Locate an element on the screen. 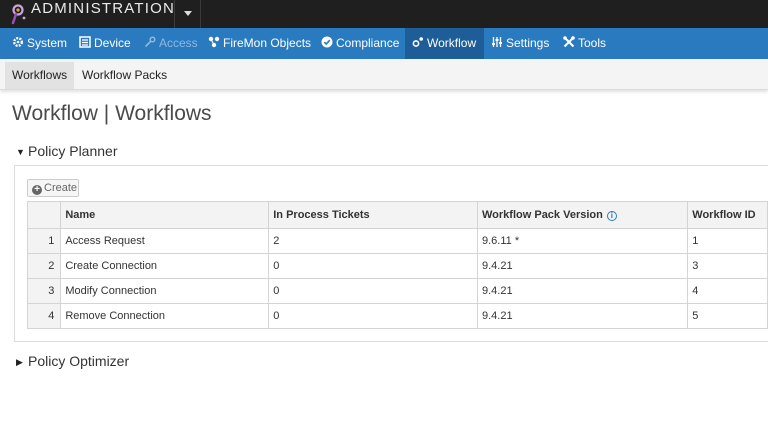  table-row: 4 Remove Connection 0 9.4.21 5 is located at coordinates (397, 316).